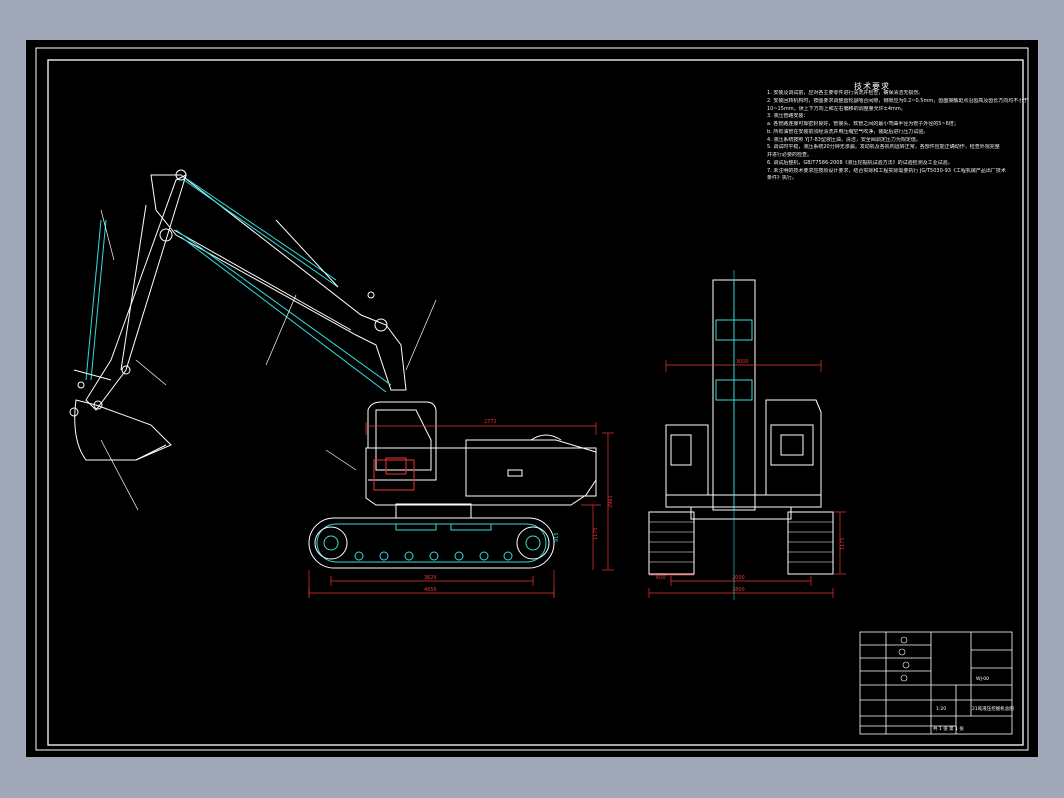 This screenshot has height=798, width=1064. Describe the element at coordinates (936, 683) in the screenshot. I see `title-block` at that location.